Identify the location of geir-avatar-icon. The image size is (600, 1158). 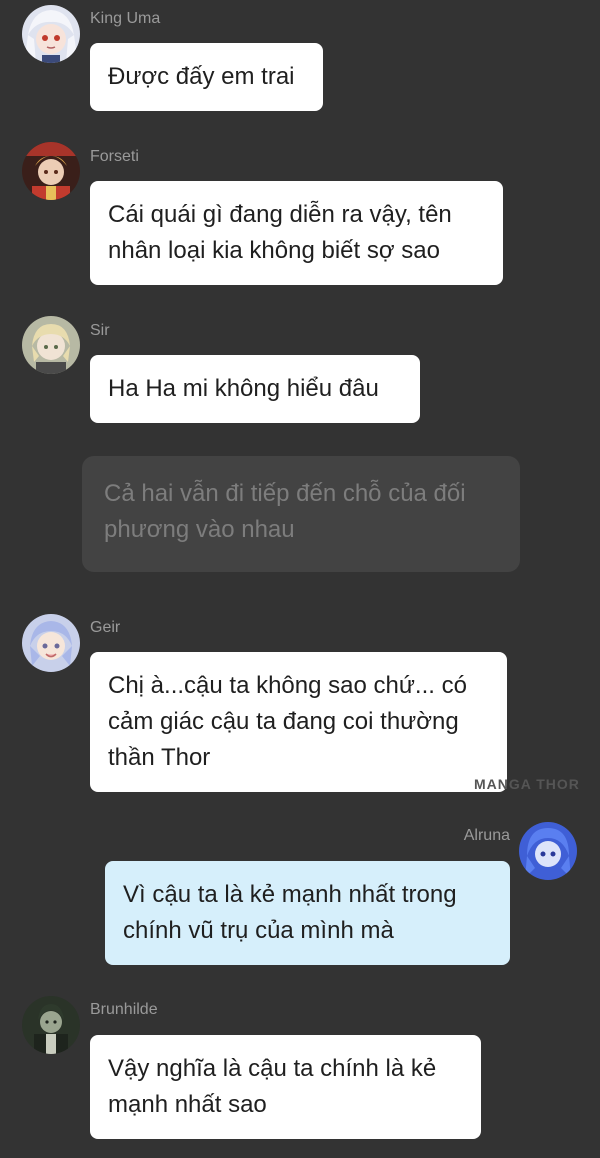
(51, 643).